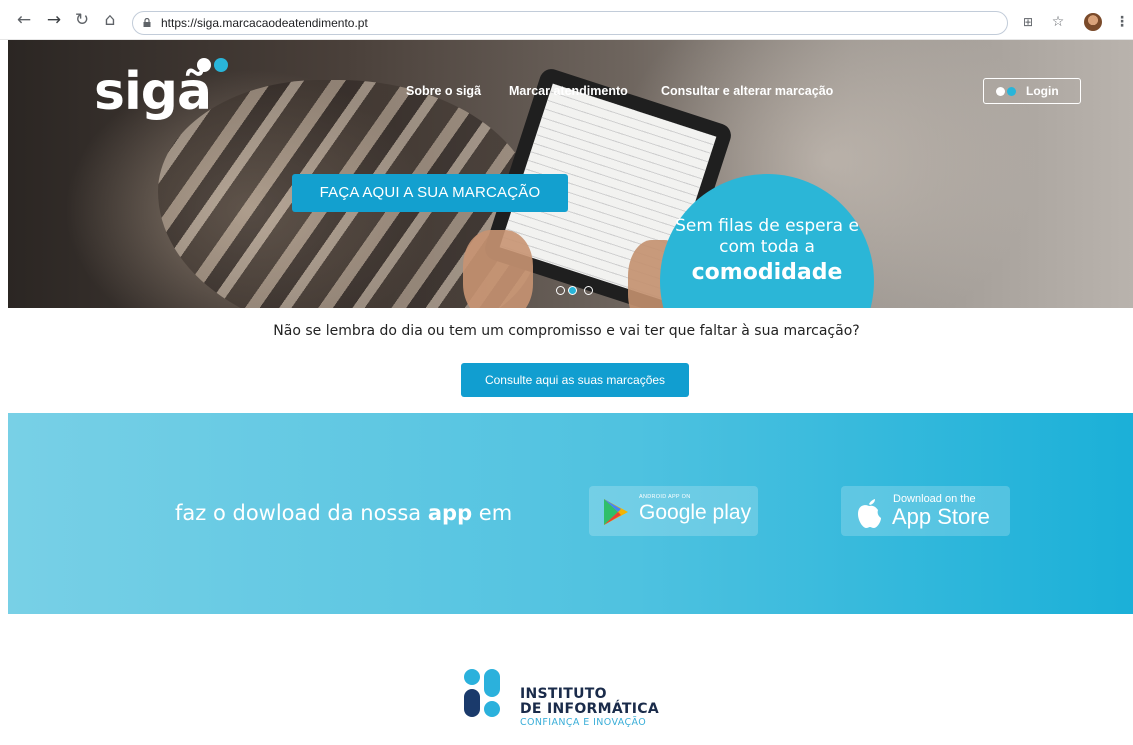 The width and height of the screenshot is (1133, 745). Describe the element at coordinates (54, 20) in the screenshot. I see `arrow-right-icon: →` at that location.